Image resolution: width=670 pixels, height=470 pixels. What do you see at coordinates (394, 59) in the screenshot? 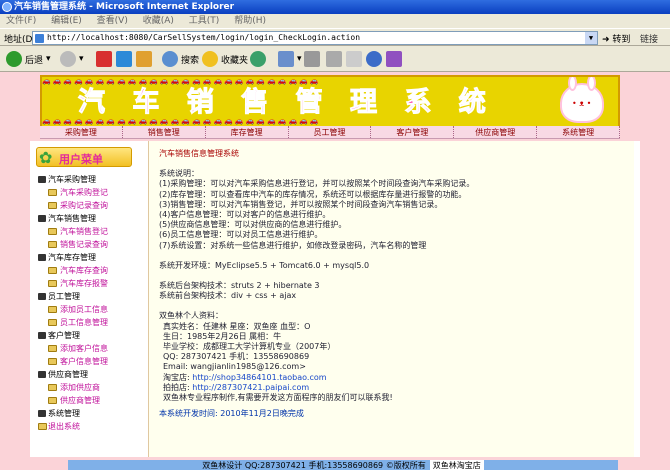
I see `research-button` at bounding box center [394, 59].